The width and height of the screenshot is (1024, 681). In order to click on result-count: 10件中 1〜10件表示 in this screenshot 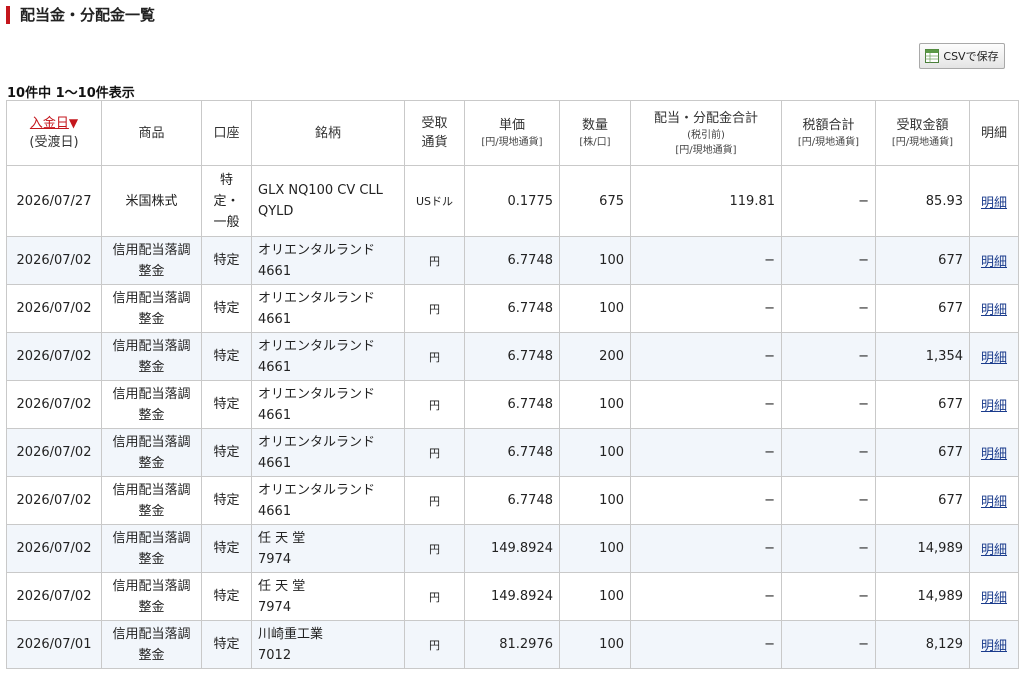, I will do `click(71, 93)`.